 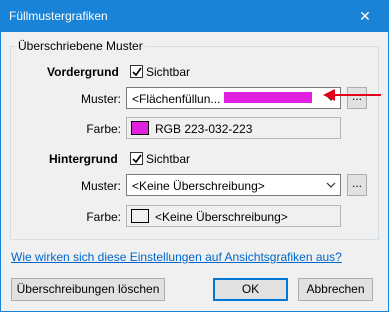 What do you see at coordinates (103, 129) in the screenshot?
I see `foreground-color-label: Farbe:` at bounding box center [103, 129].